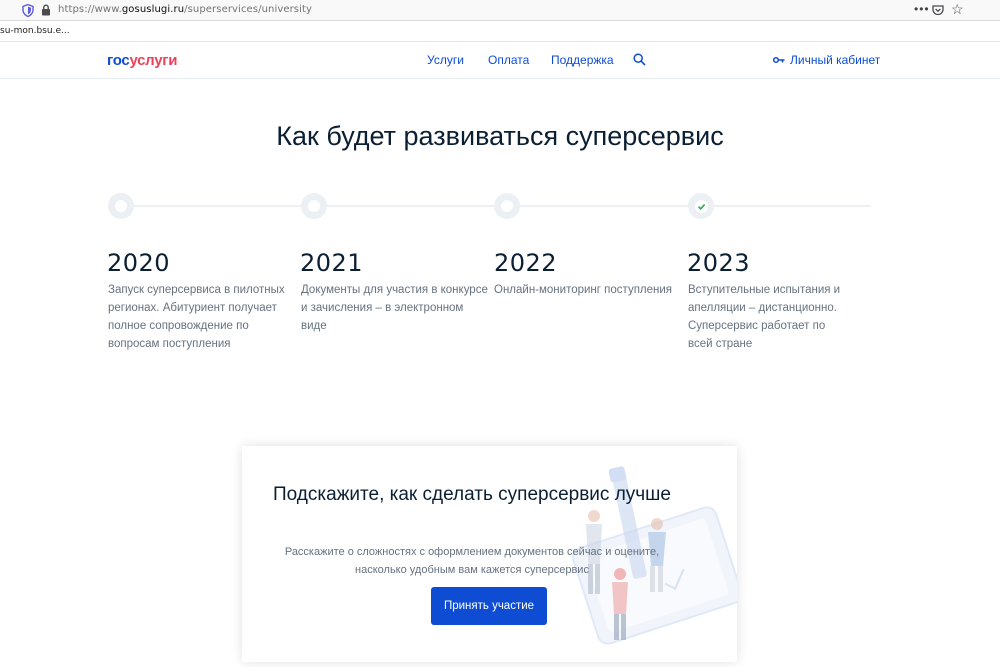 This screenshot has width=1000, height=667. Describe the element at coordinates (500, 136) in the screenshot. I see `page-title: Как будет развиваться суперсервис` at that location.